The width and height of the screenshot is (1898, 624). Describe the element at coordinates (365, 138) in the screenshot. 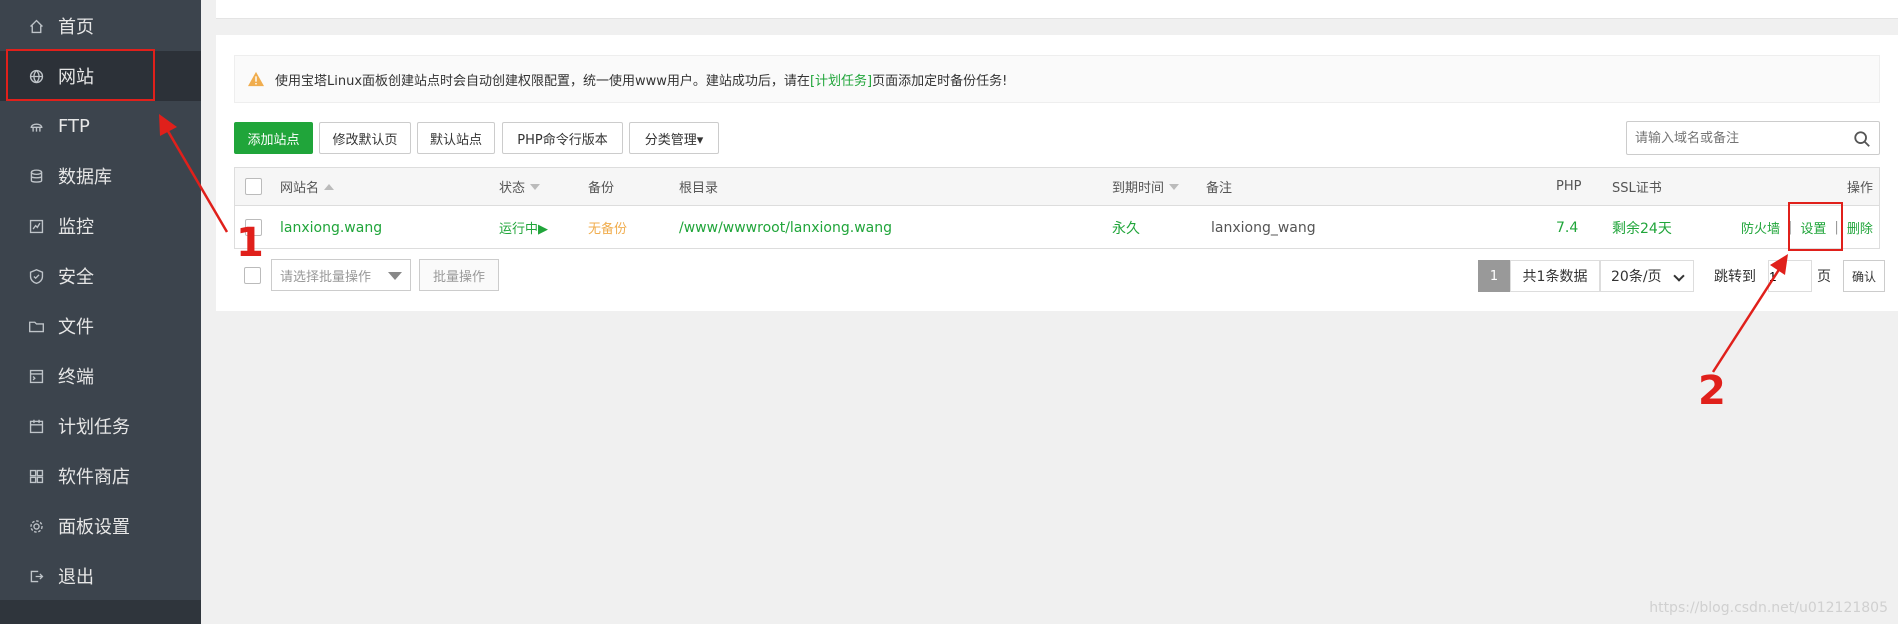

I see `edit-default-page-button: 修改默认页` at that location.